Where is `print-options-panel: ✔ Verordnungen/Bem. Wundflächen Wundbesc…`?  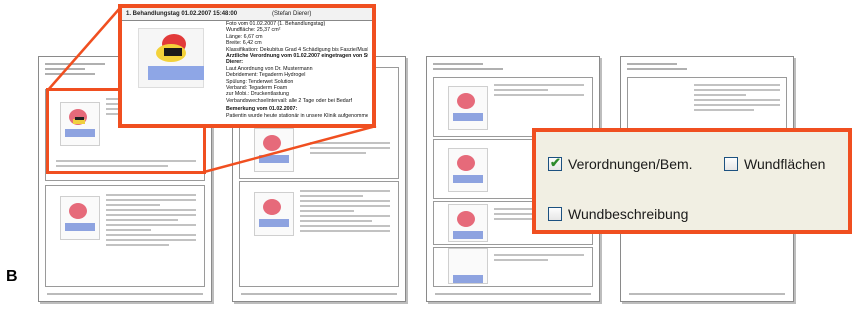 print-options-panel: ✔ Verordnungen/Bem. Wundflächen Wundbesc… is located at coordinates (692, 181).